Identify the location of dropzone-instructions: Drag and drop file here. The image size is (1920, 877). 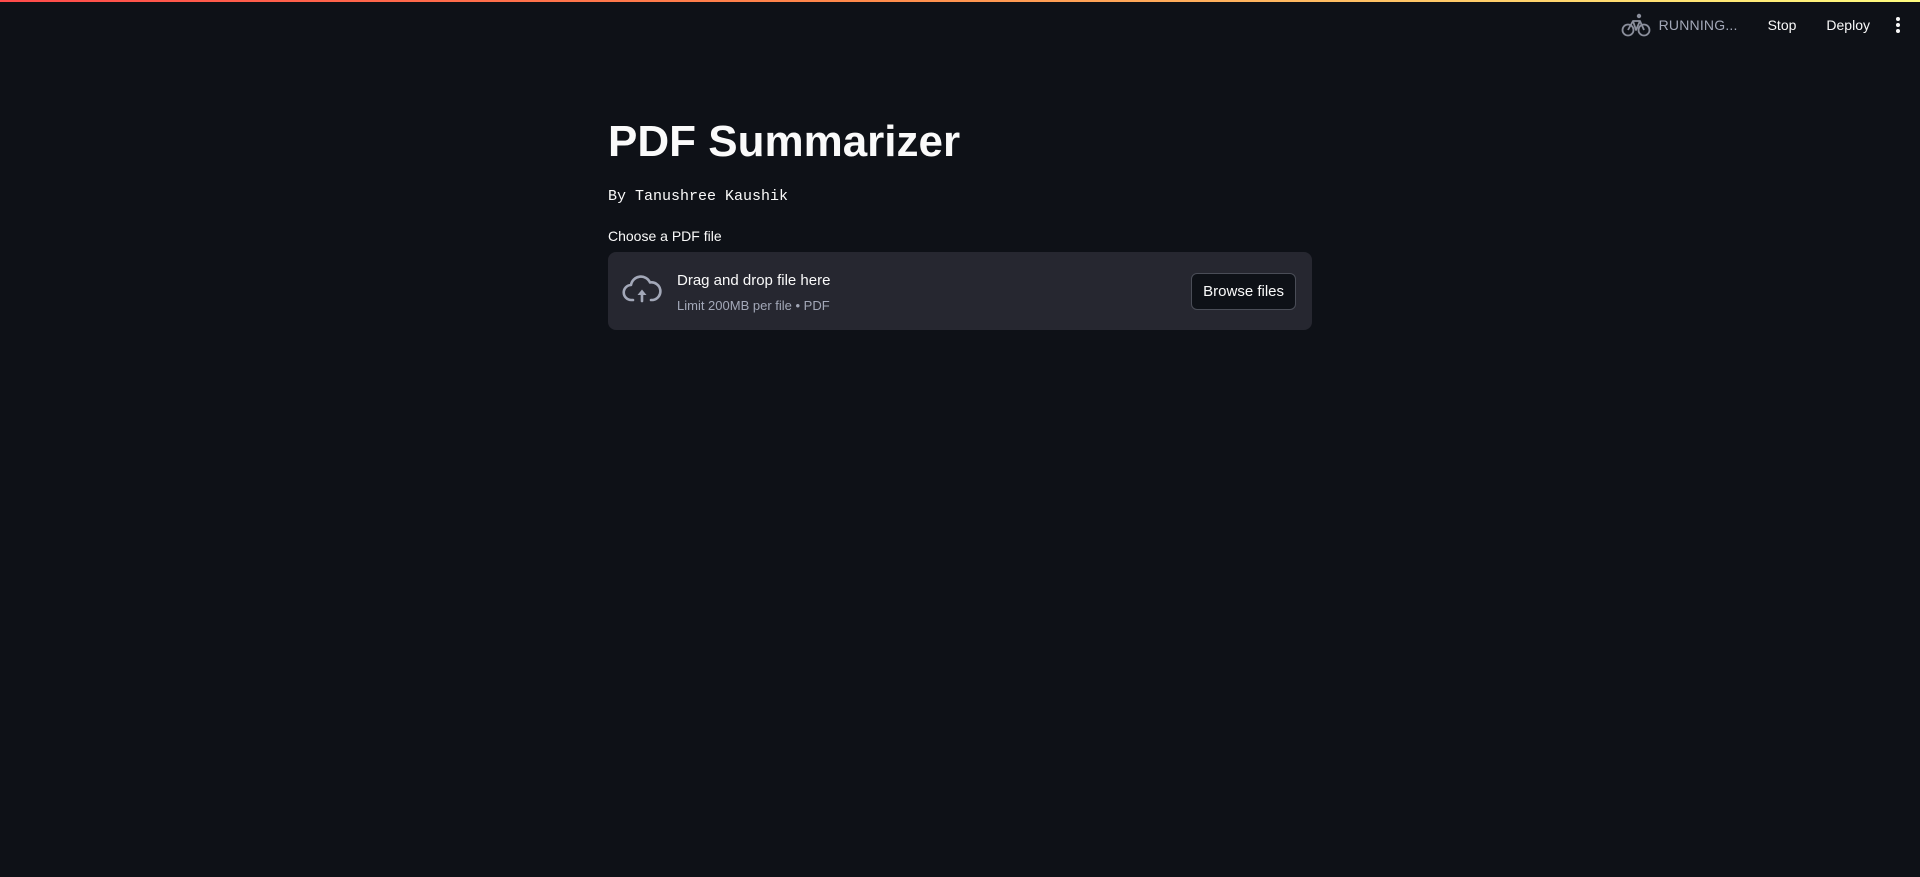
(754, 280).